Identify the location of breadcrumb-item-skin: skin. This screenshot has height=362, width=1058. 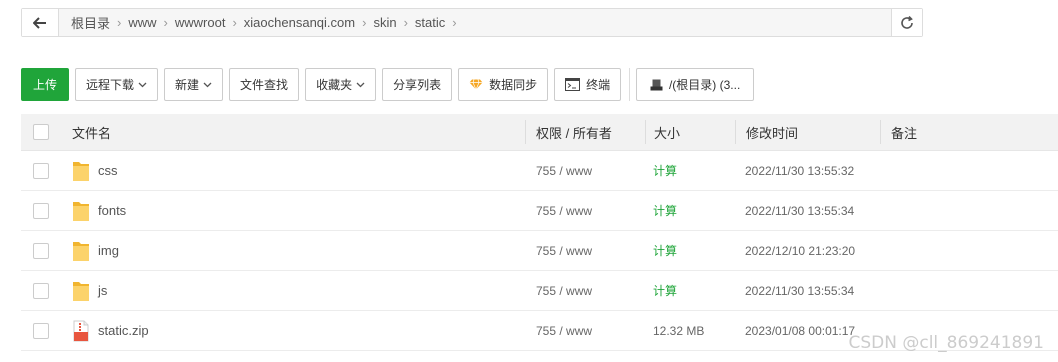
(384, 22).